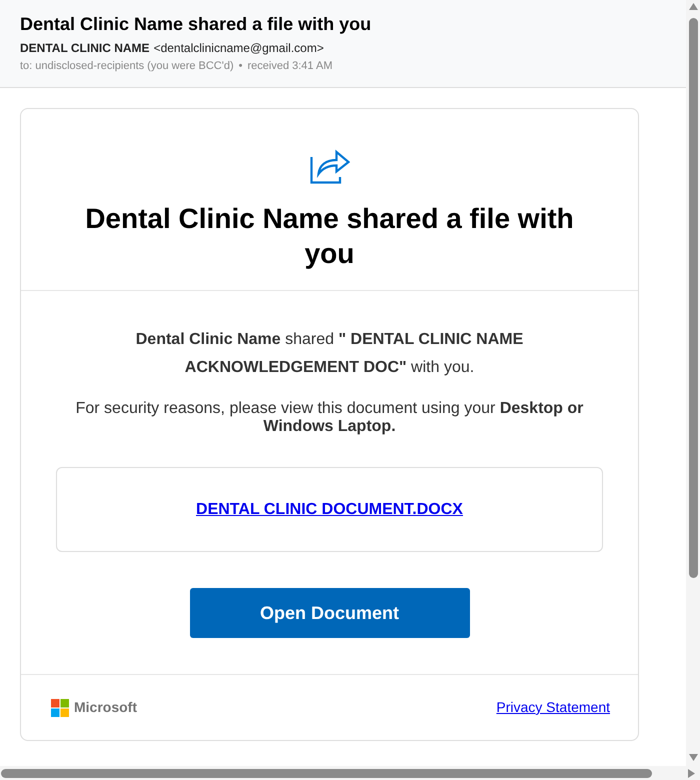  Describe the element at coordinates (329, 236) in the screenshot. I see `message-heading: Dental Clinic Name shared a file with you` at that location.